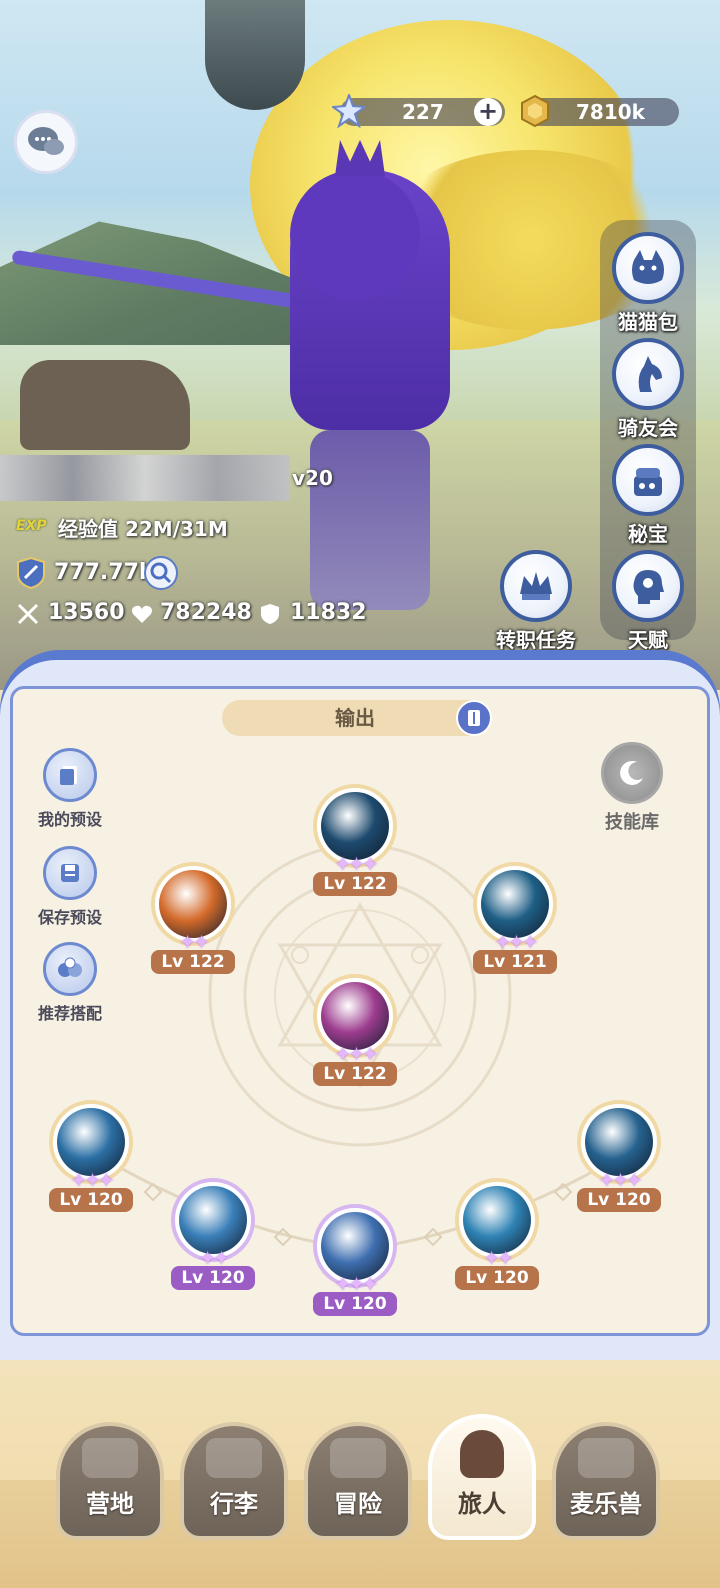 The height and width of the screenshot is (1588, 720). What do you see at coordinates (648, 428) in the screenshot?
I see `rider-club-label: 骑友会` at bounding box center [648, 428].